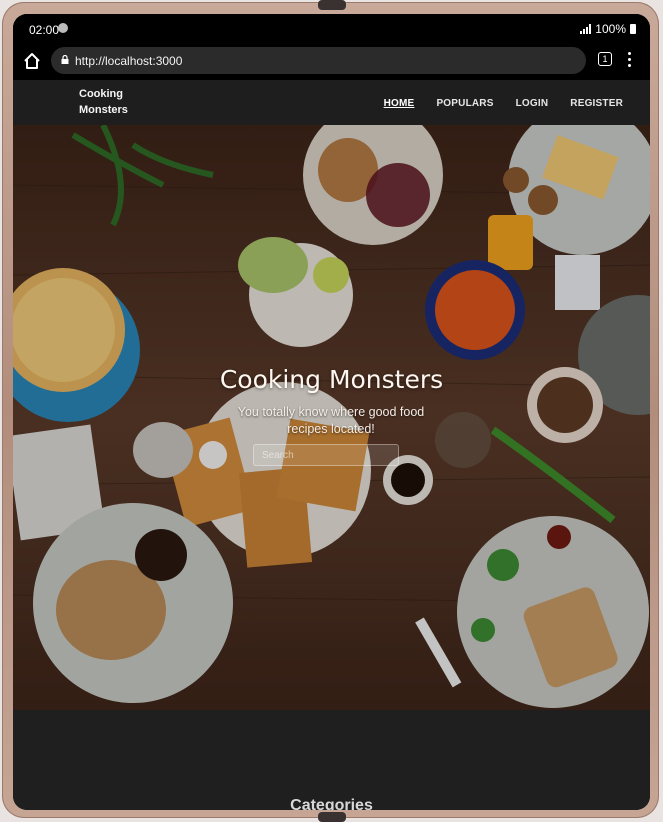  Describe the element at coordinates (129, 61) in the screenshot. I see `url-text: http://localhost:3000` at that location.